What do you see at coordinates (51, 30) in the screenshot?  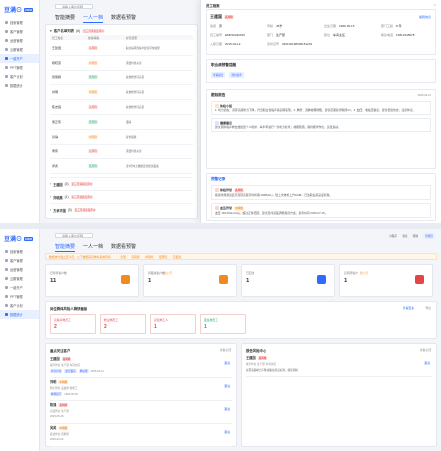 I see `chevron-down-icon: ▾` at bounding box center [51, 30].